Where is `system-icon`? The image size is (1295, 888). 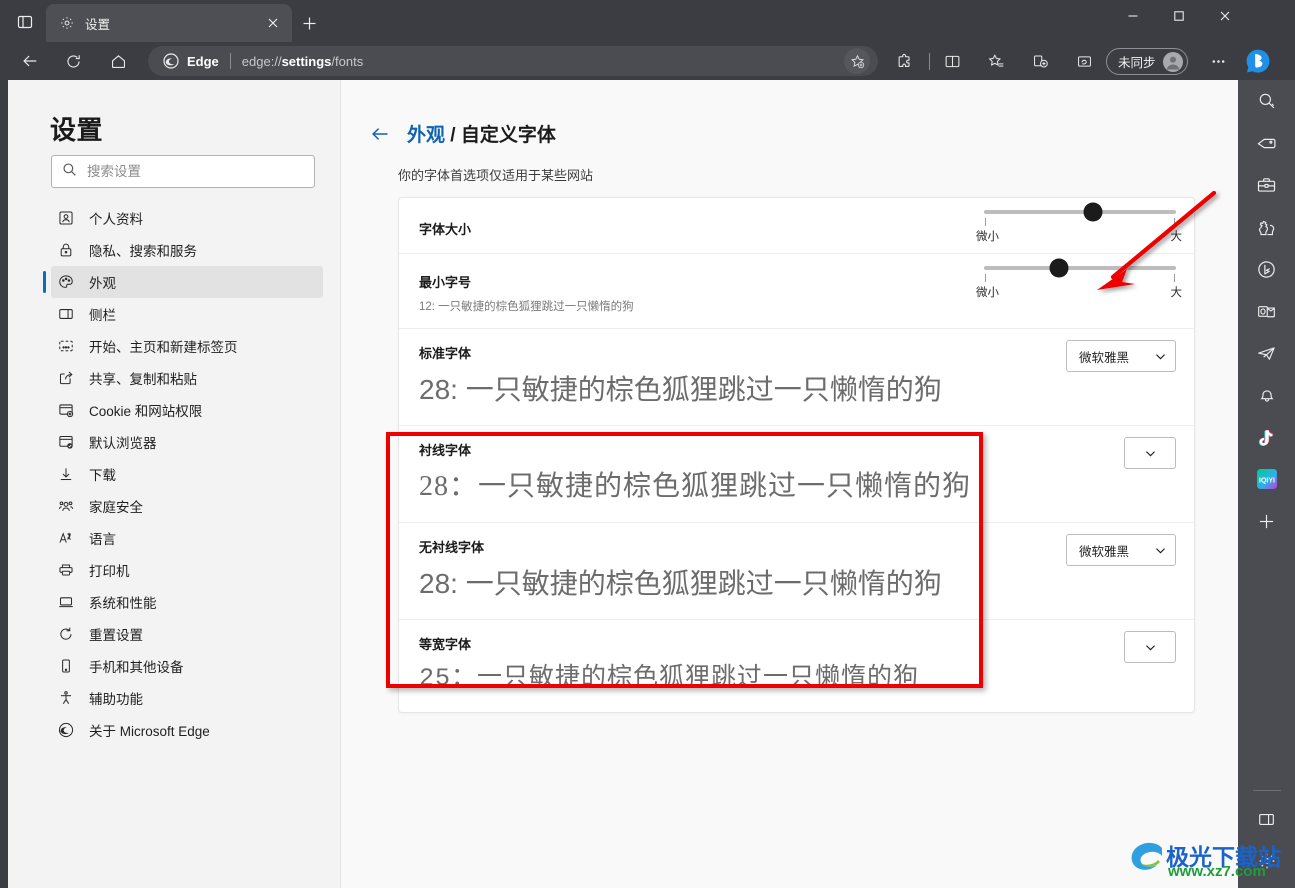
system-icon is located at coordinates (65, 602).